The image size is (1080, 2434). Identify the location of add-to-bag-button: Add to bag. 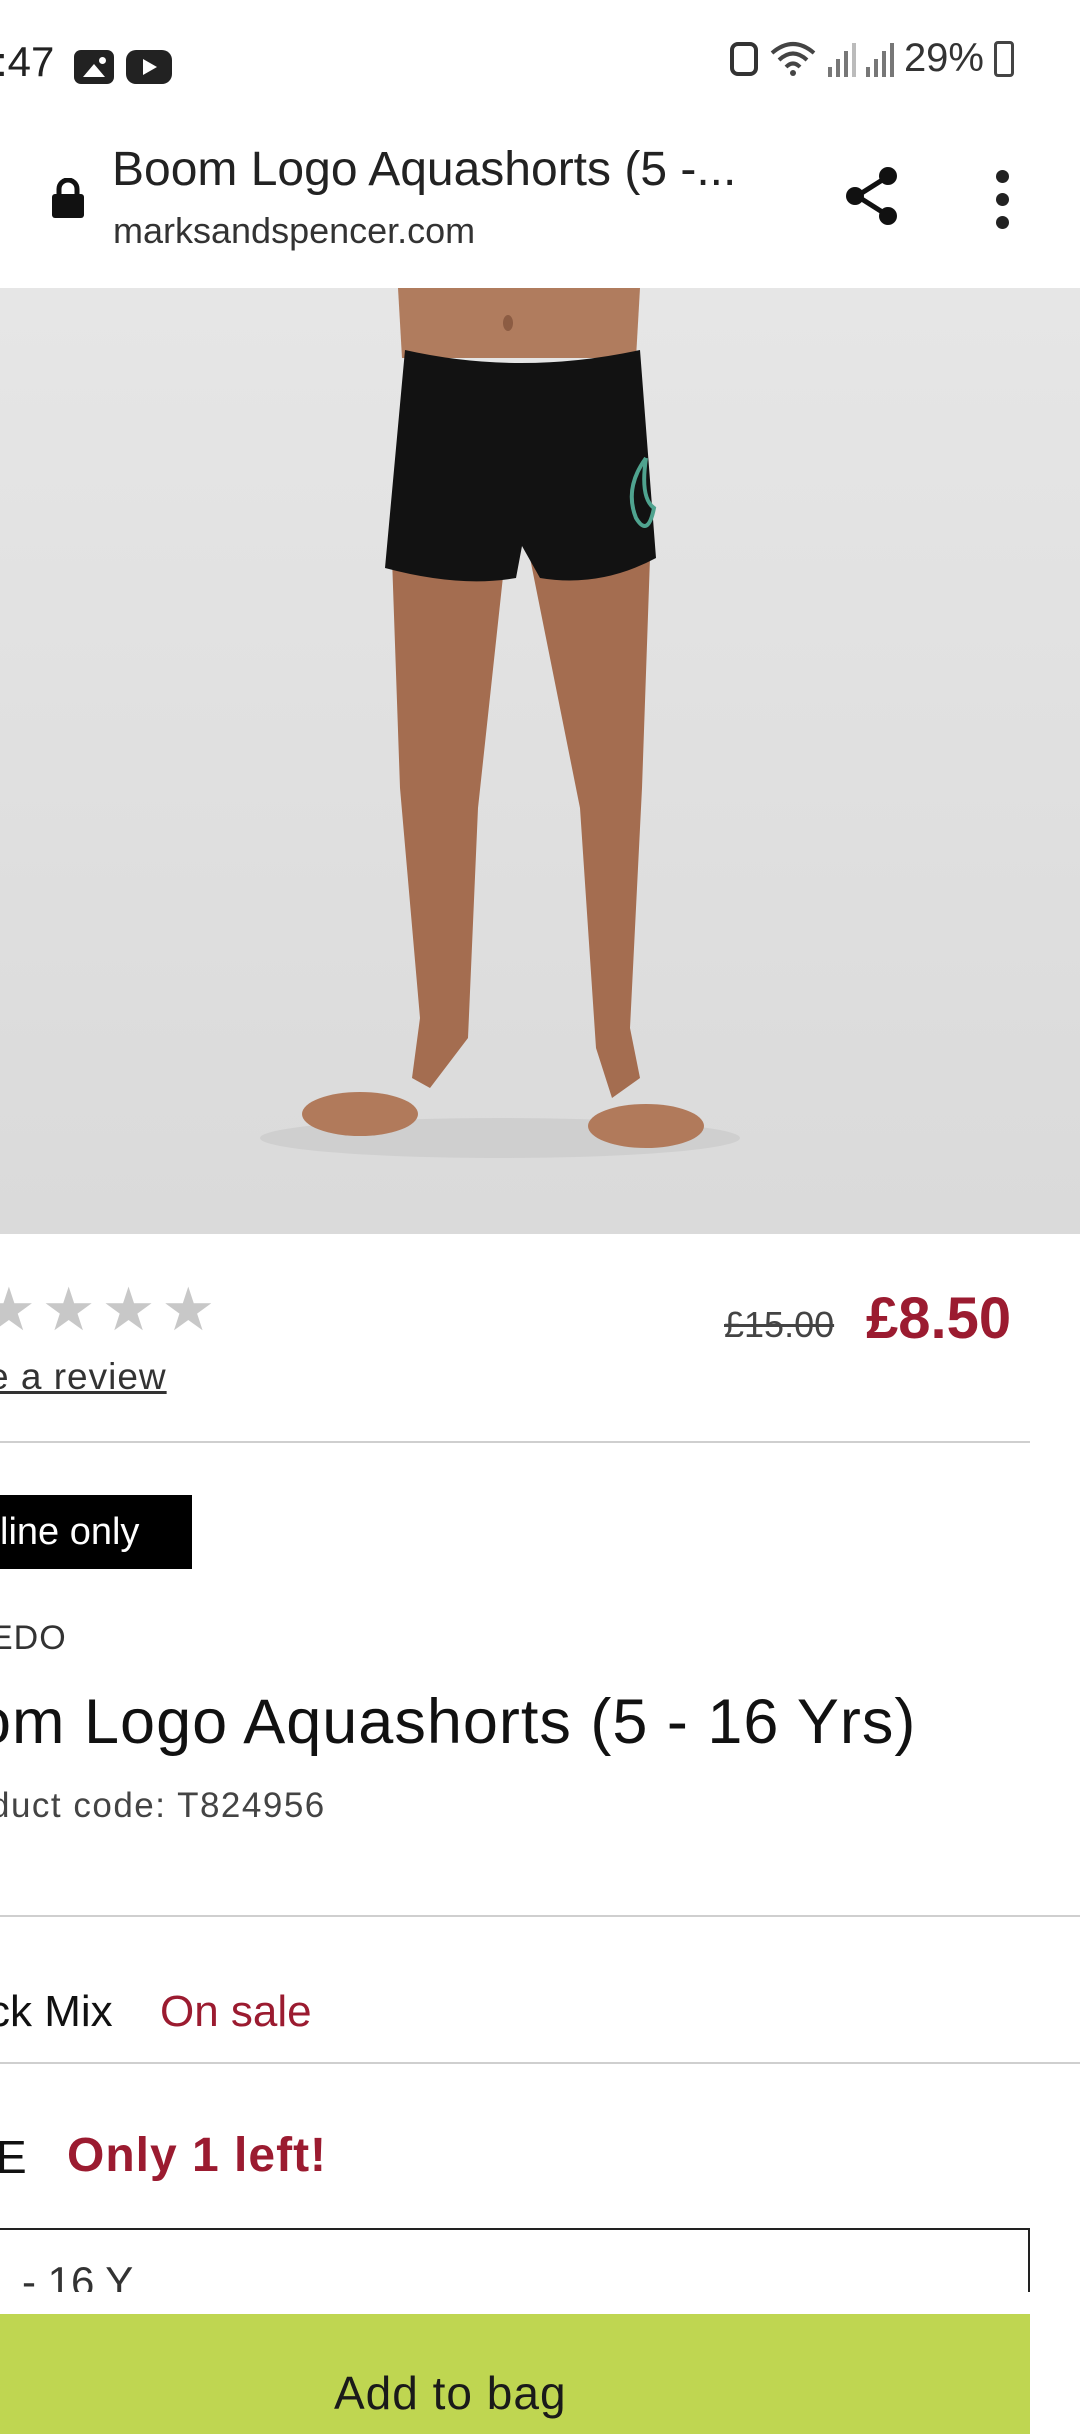
(515, 2374).